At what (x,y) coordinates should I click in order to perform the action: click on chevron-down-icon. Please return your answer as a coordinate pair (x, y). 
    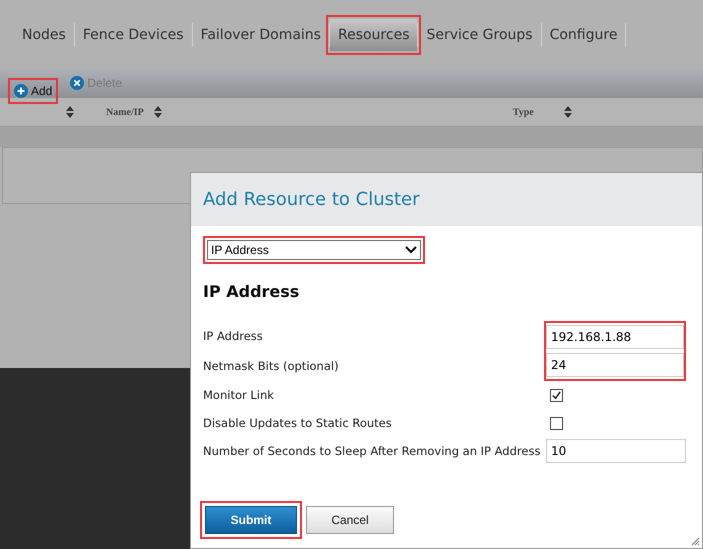
    Looking at the image, I should click on (411, 250).